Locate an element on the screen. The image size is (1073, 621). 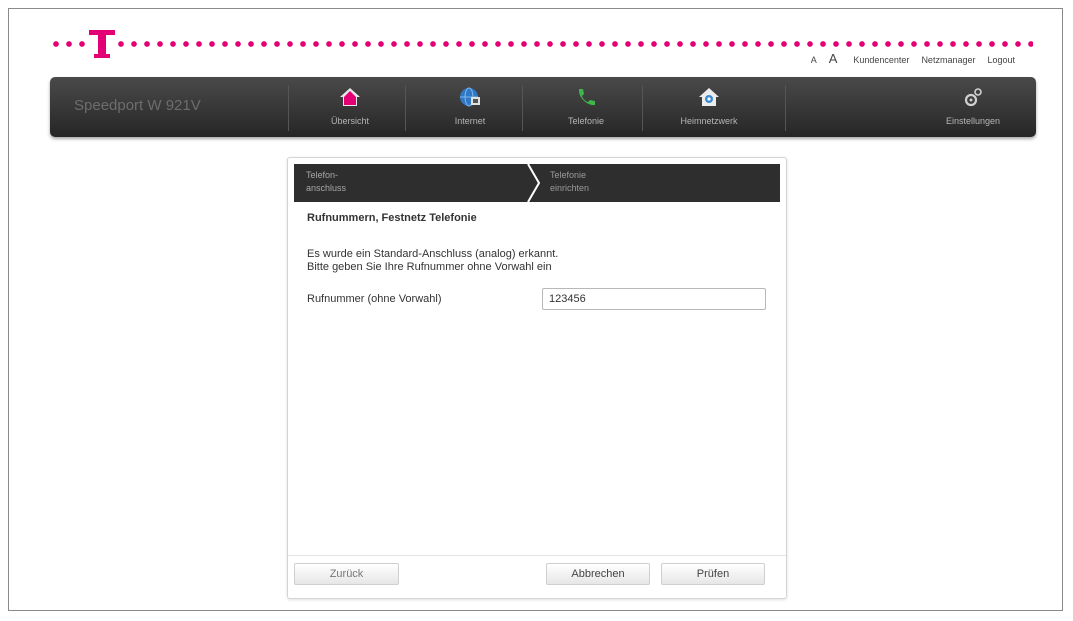
kundencenter-link: Kundencenter is located at coordinates (881, 60).